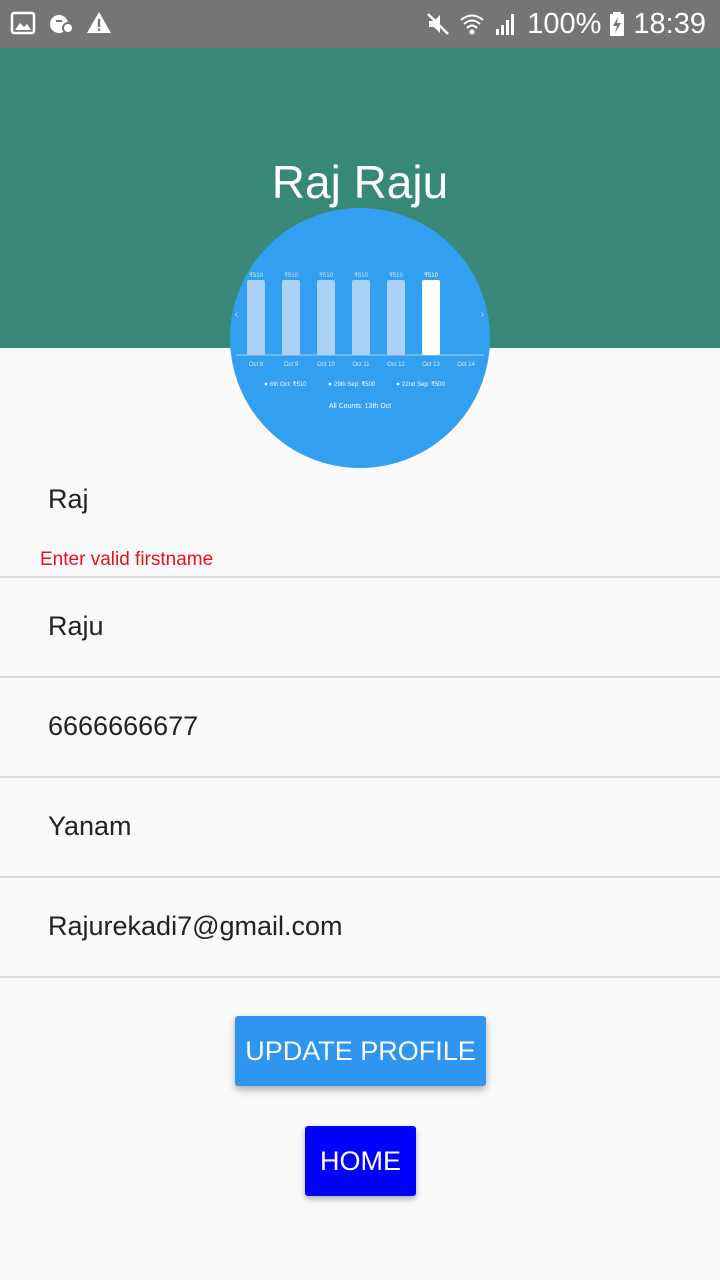  Describe the element at coordinates (360, 406) in the screenshot. I see `chart-footer: All Counts: 13th Oct` at that location.